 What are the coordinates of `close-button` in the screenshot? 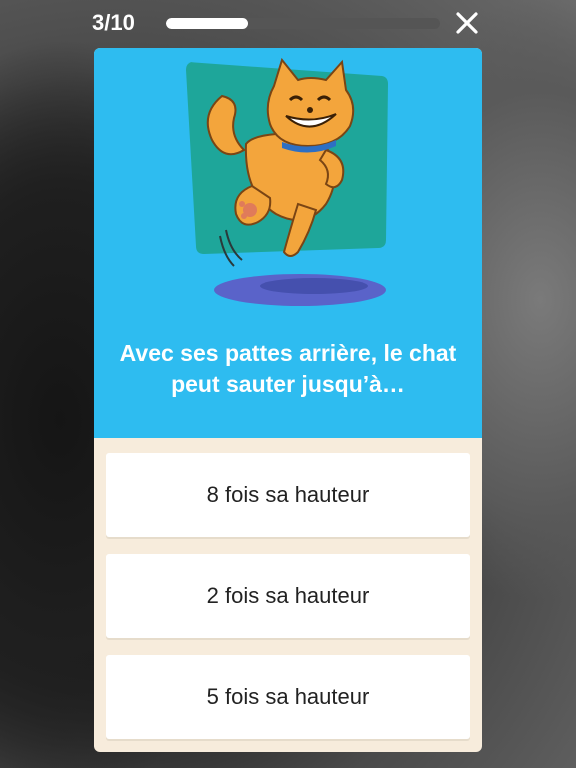 It's located at (467, 23).